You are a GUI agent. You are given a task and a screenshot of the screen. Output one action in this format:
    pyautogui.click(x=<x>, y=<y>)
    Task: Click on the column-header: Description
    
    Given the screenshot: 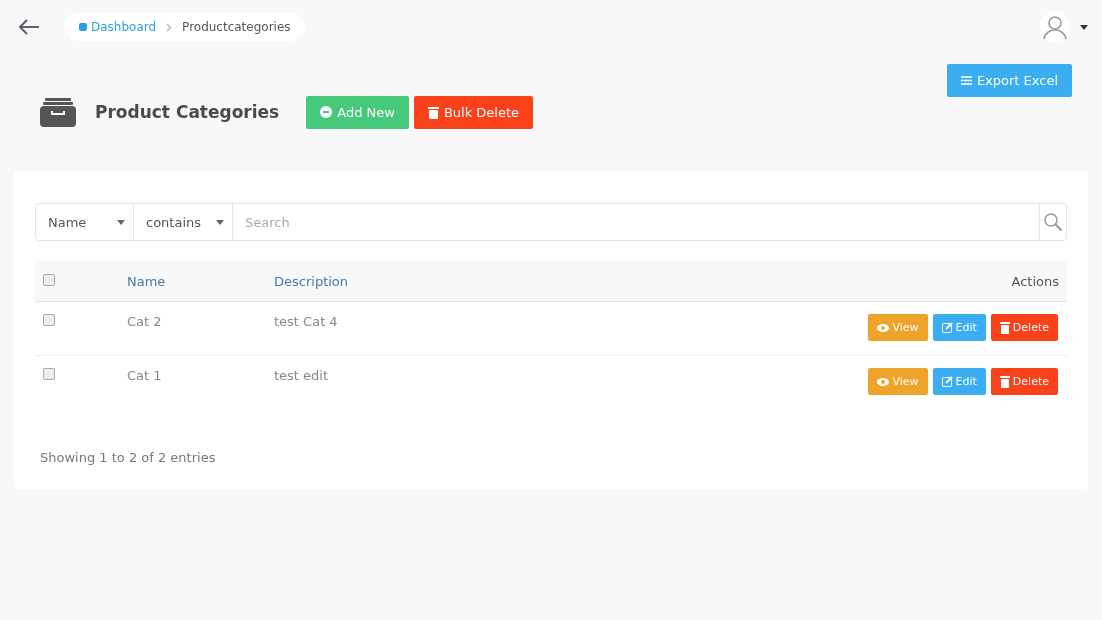 What is the action you would take?
    pyautogui.click(x=346, y=281)
    